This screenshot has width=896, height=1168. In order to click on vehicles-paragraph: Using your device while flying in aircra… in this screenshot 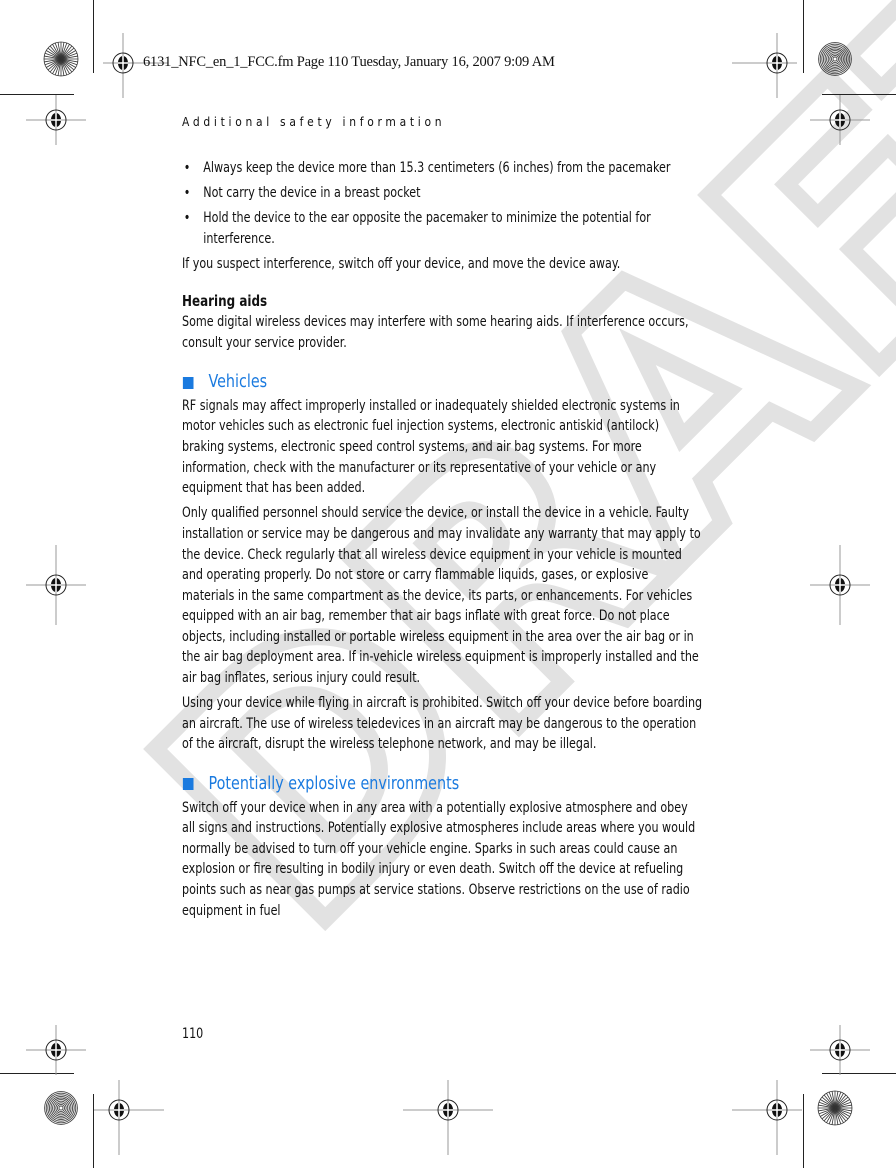, I will do `click(442, 724)`.